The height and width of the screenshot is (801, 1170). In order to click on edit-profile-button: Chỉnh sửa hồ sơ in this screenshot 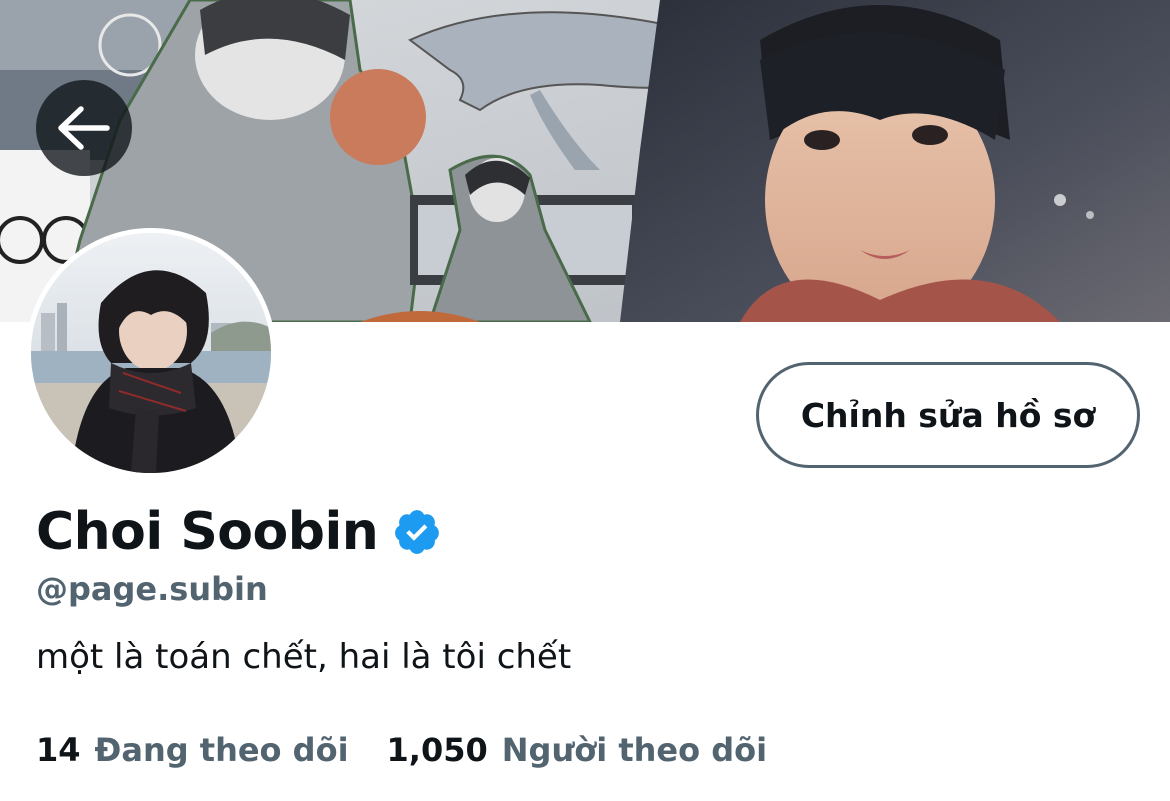, I will do `click(948, 415)`.